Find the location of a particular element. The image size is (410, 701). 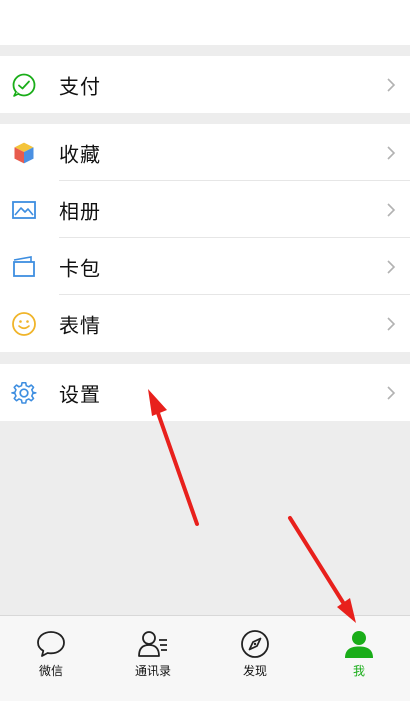

tab-label: 我 is located at coordinates (358, 671).